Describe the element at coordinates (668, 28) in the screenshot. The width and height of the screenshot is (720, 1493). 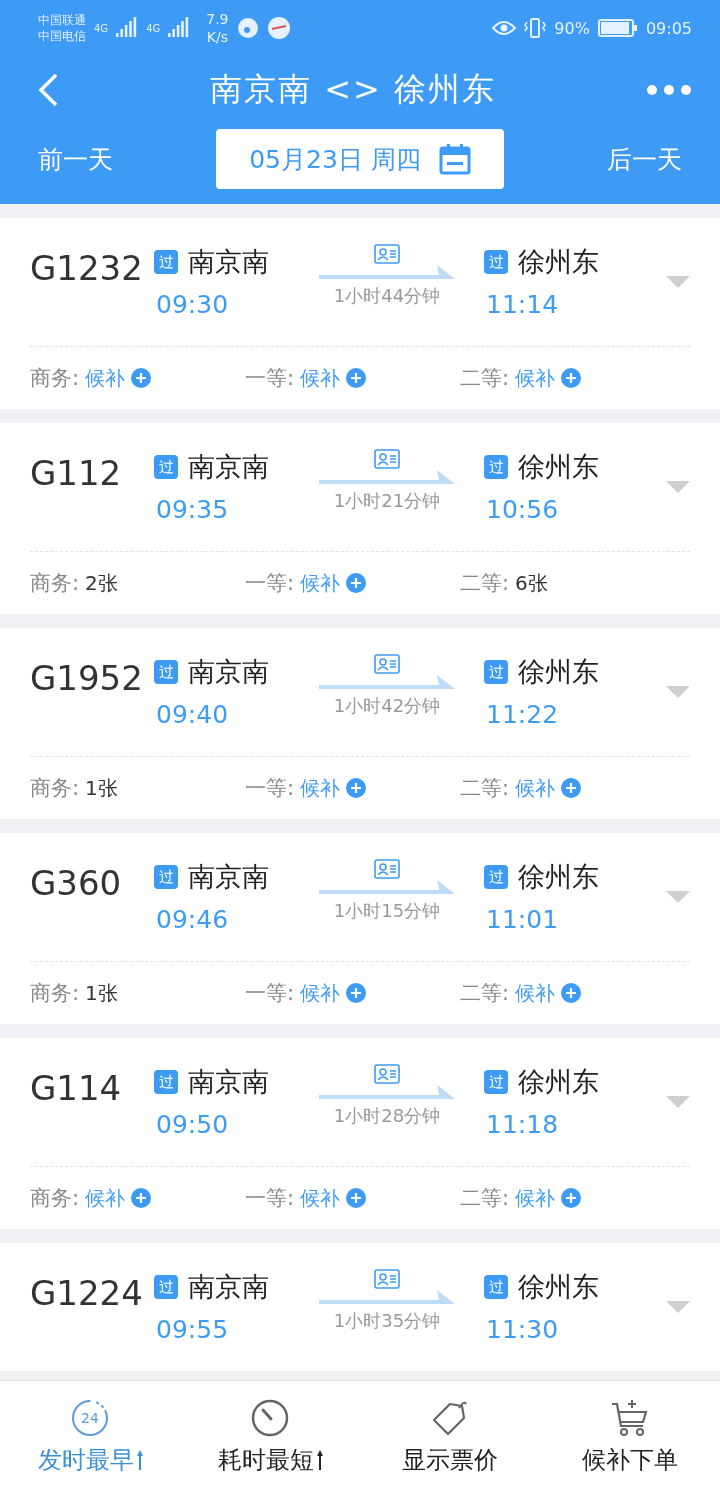
I see `clock-time: 09:05` at that location.